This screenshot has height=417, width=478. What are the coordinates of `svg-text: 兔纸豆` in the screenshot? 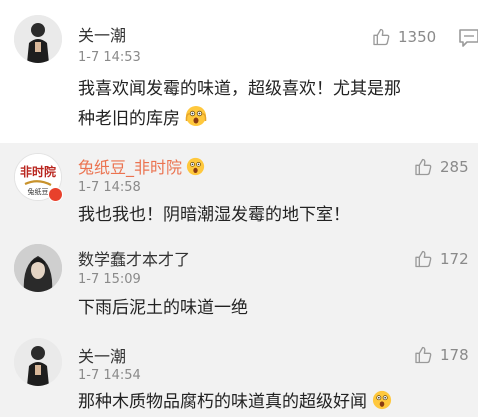 It's located at (38, 191).